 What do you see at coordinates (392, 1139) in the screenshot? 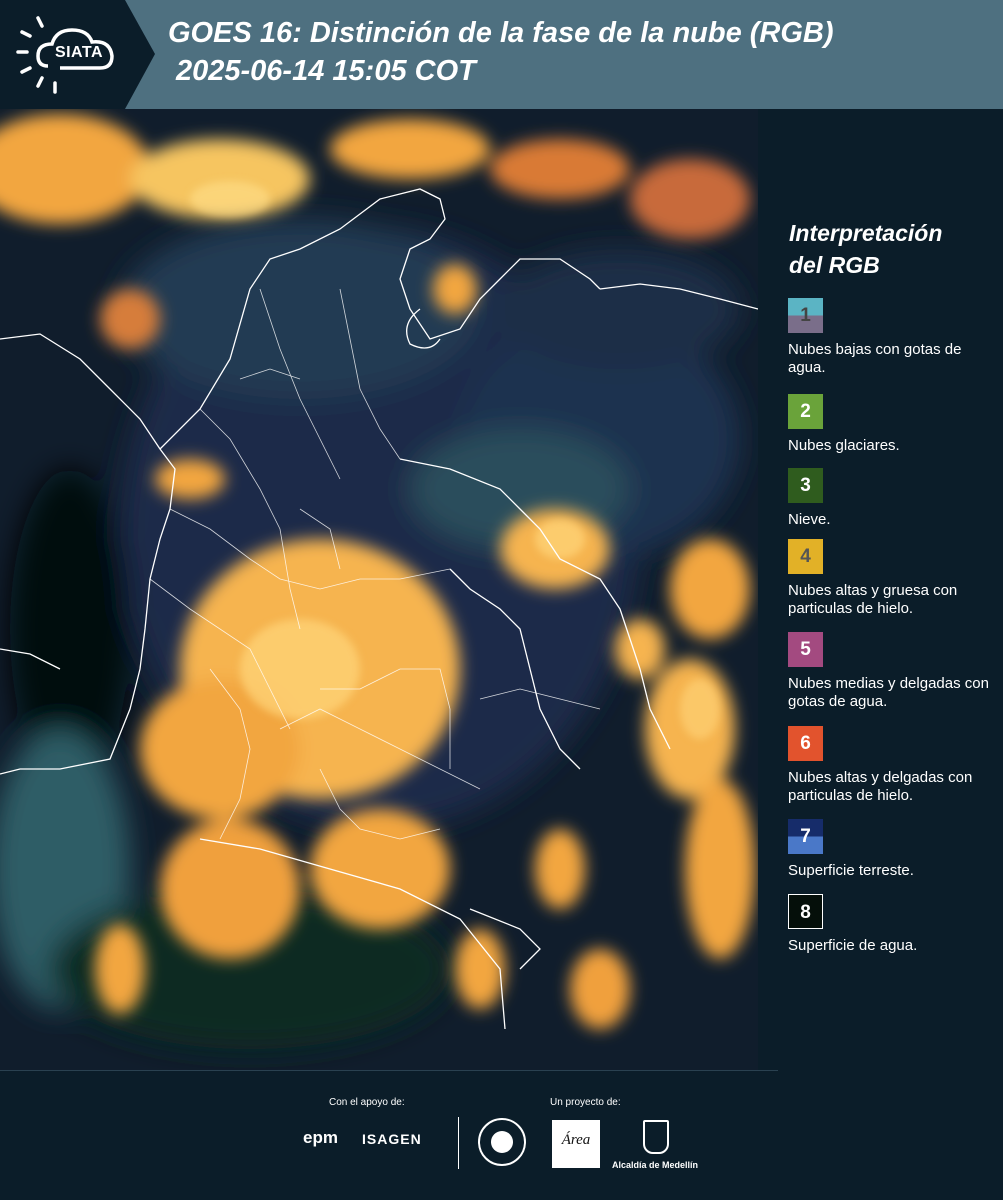
I see `isagen-logo: ISAGEN` at bounding box center [392, 1139].